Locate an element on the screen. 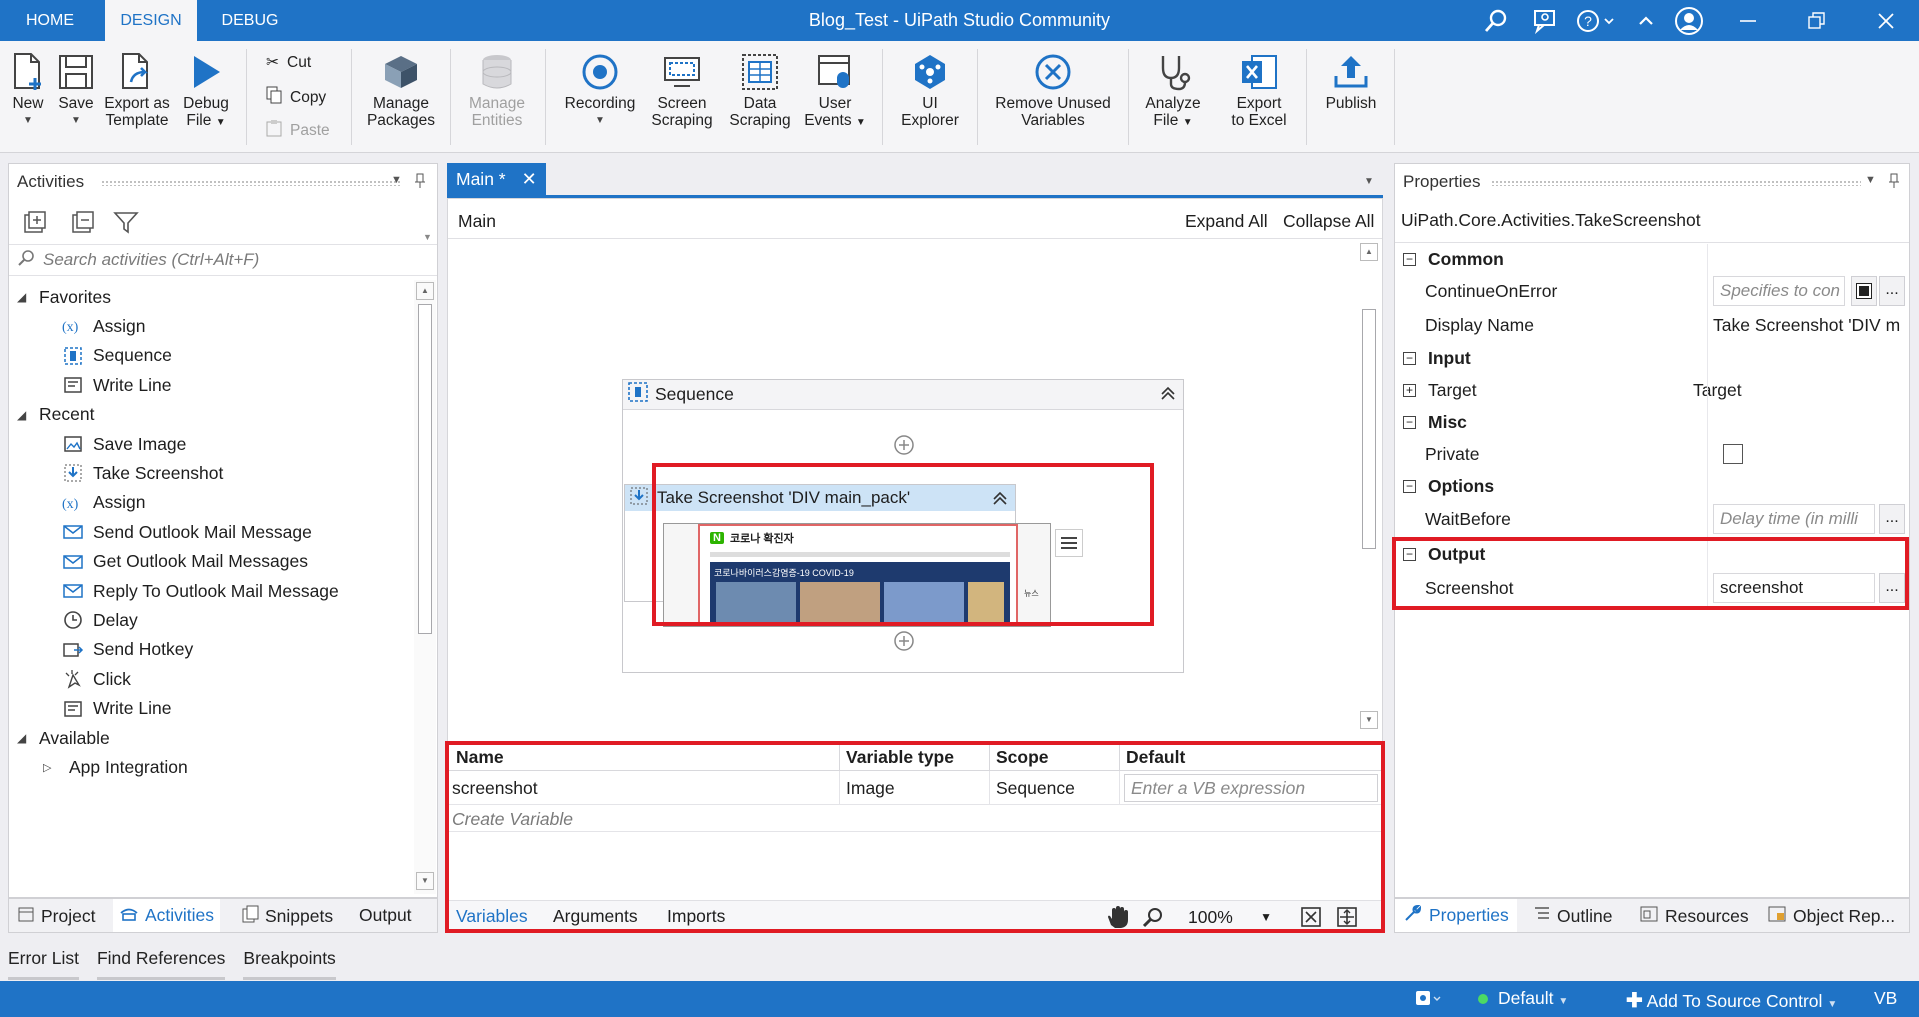 Image resolution: width=1919 pixels, height=1017 pixels. designer-scrollbar: ▲ ▼ is located at coordinates (1369, 486).